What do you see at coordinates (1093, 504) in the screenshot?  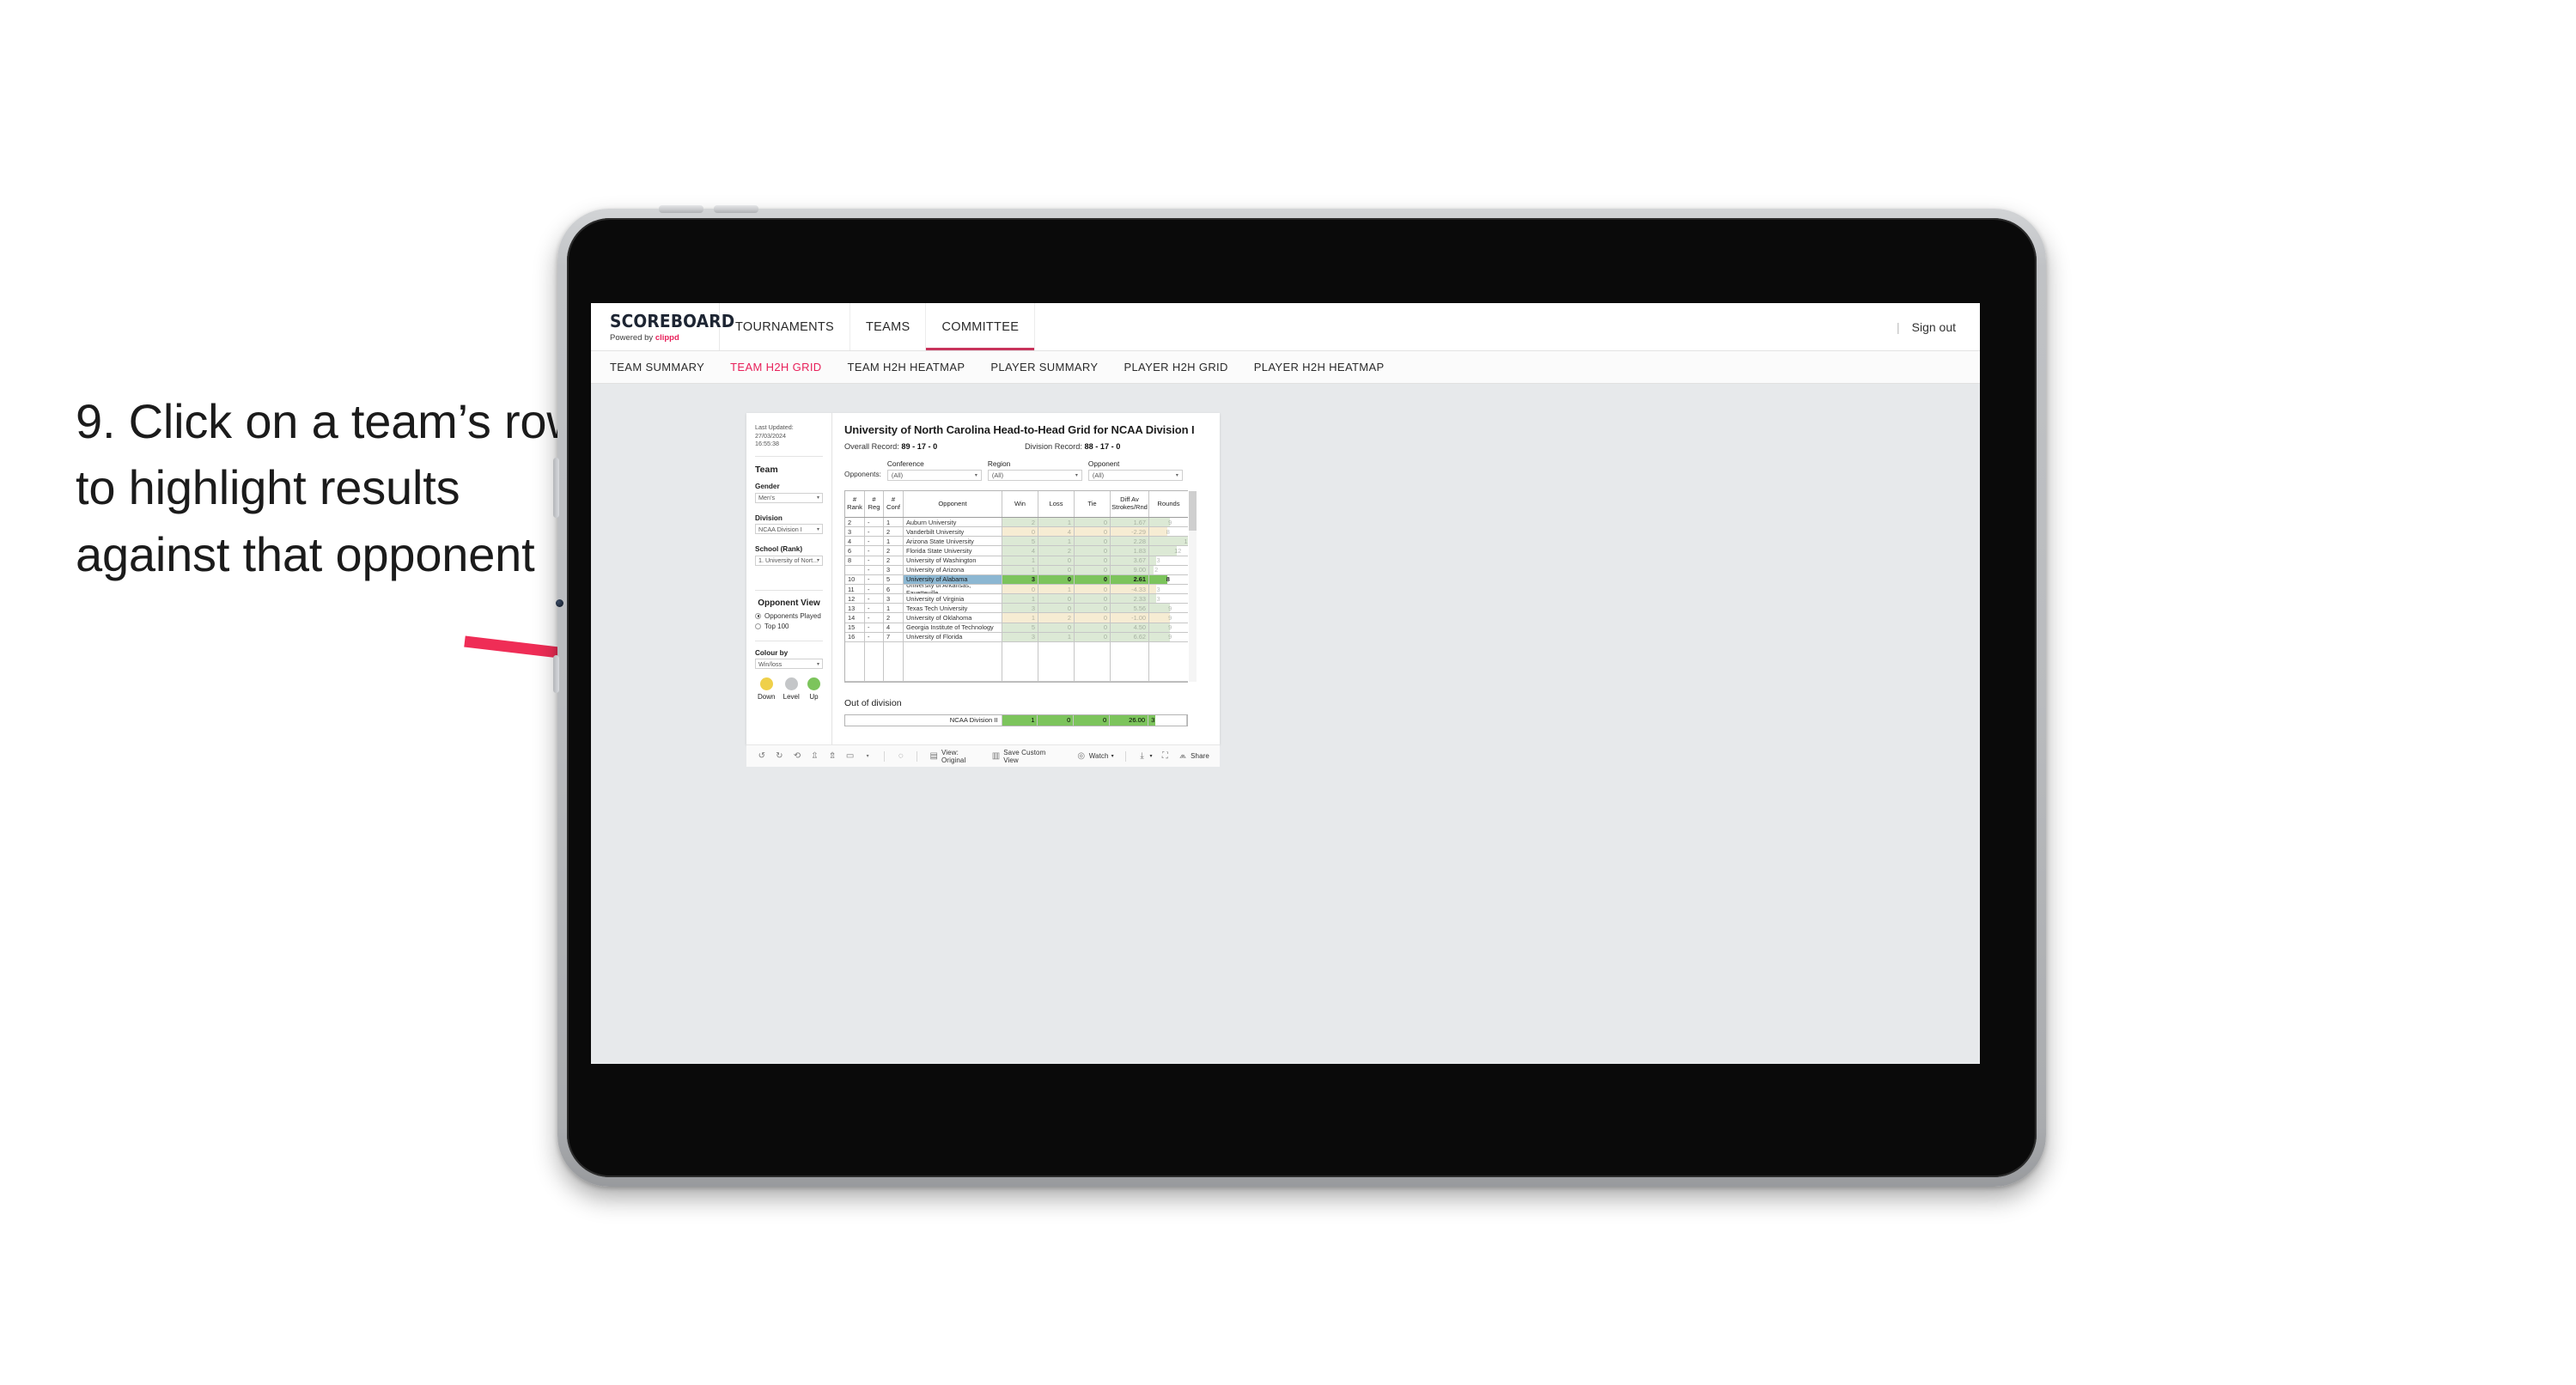 I see `col-tie: Tie` at bounding box center [1093, 504].